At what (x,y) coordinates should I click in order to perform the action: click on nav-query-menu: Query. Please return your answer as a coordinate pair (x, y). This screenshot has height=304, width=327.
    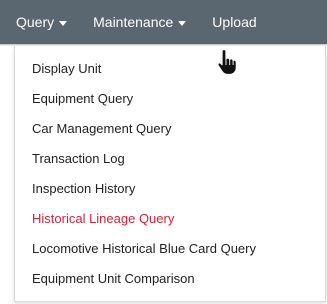
    Looking at the image, I should click on (42, 22).